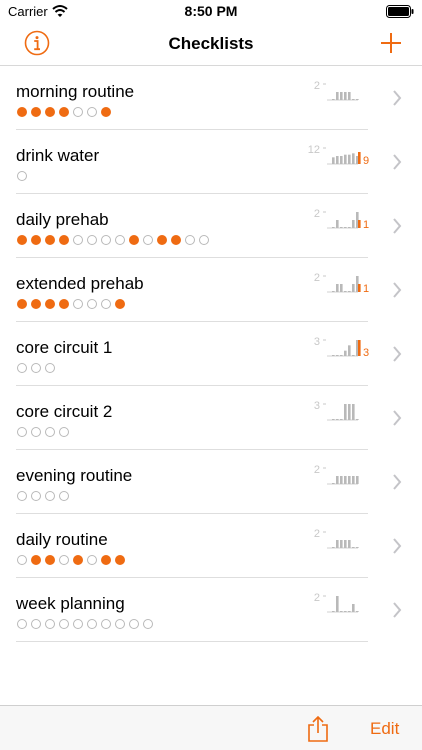  What do you see at coordinates (211, 610) in the screenshot?
I see `checklist-row: week planning 2` at bounding box center [211, 610].